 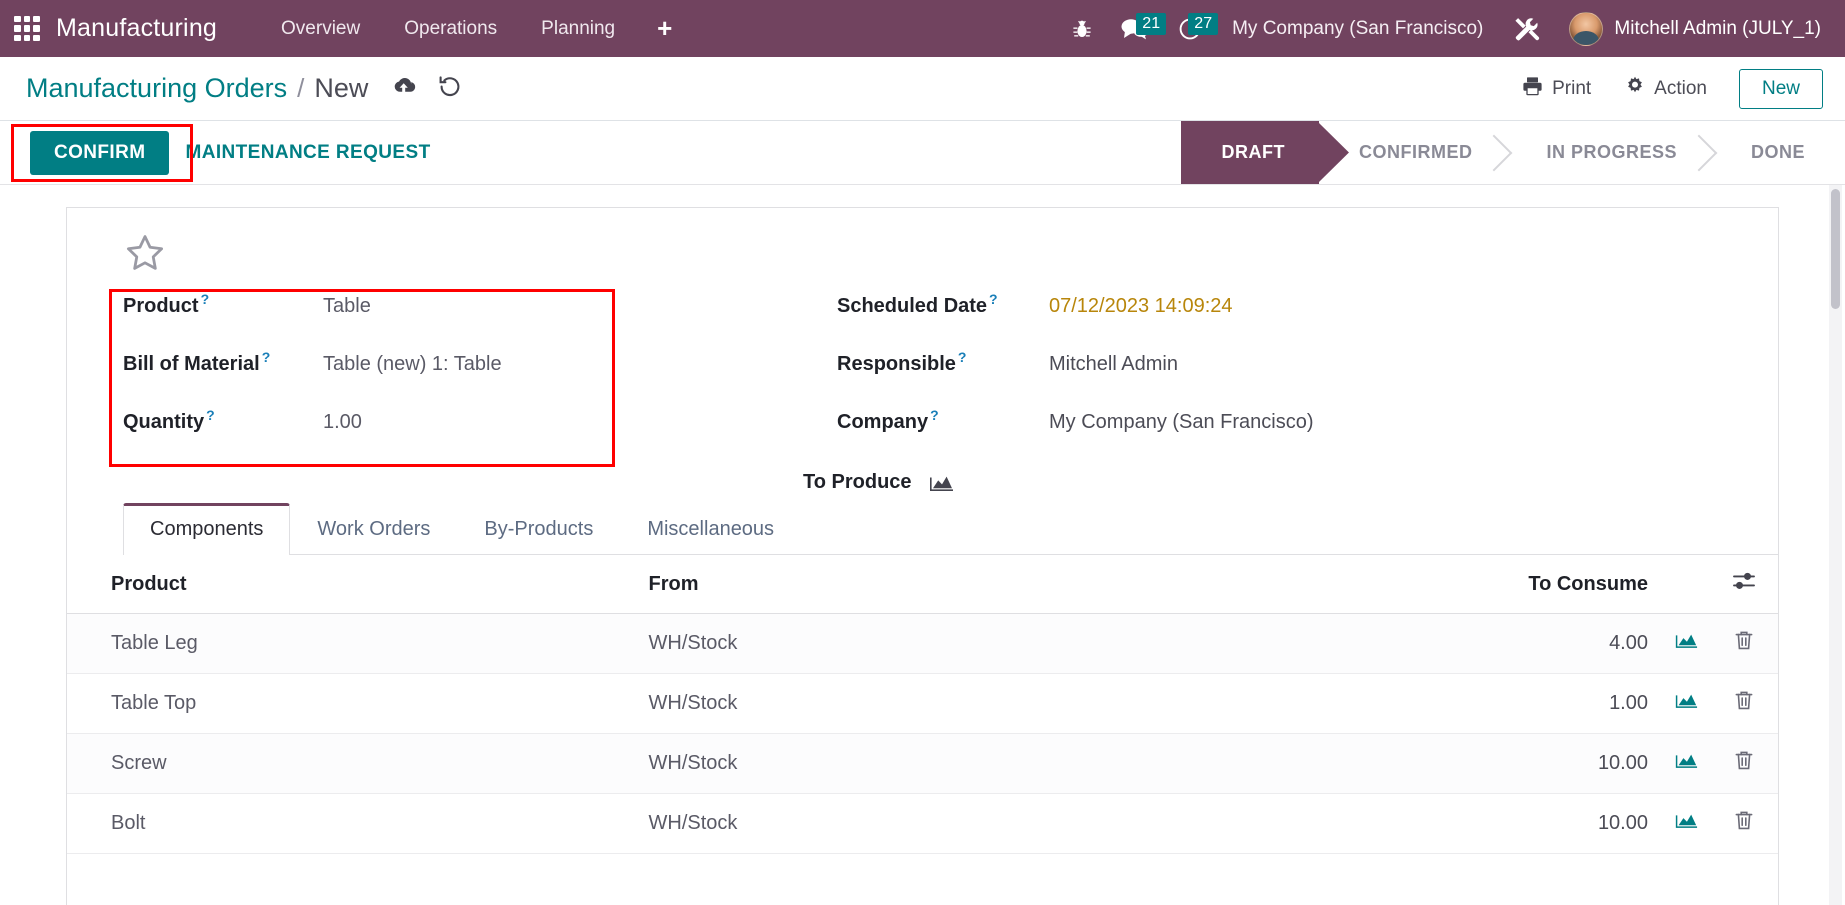 What do you see at coordinates (191, 364) in the screenshot?
I see `field-bill-of-material-label-text: Bill of Material` at bounding box center [191, 364].